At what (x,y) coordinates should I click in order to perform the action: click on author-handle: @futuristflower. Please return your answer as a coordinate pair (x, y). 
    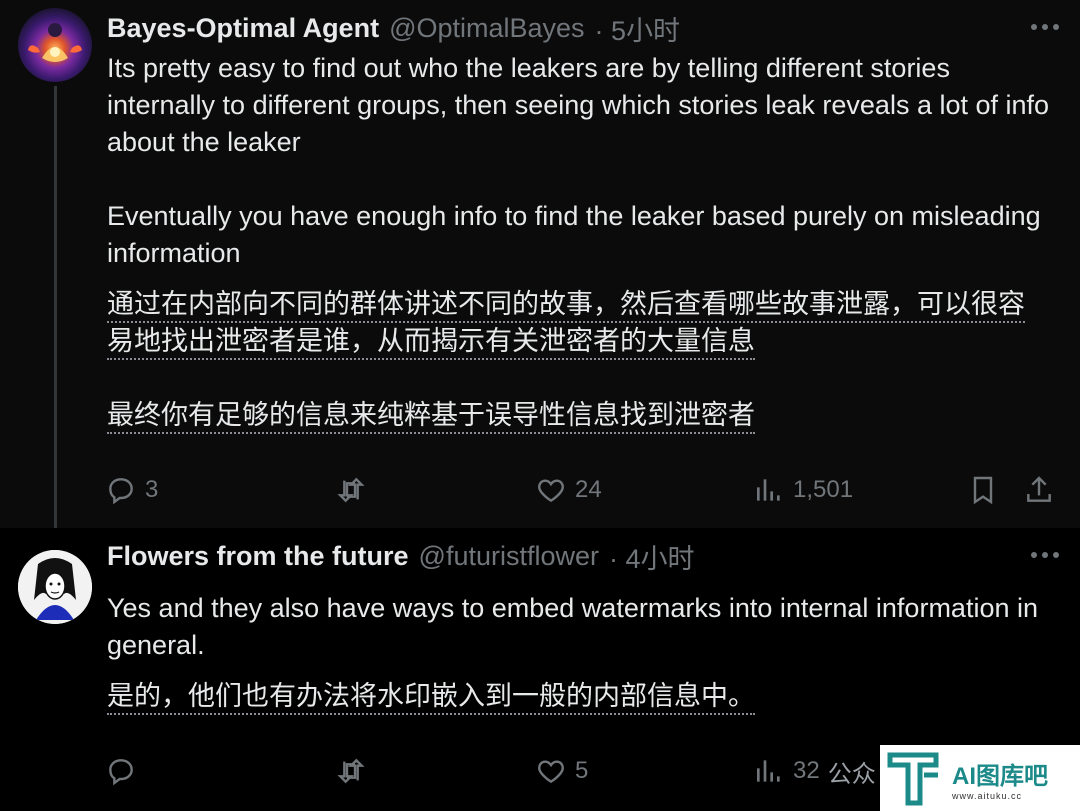
    Looking at the image, I should click on (509, 556).